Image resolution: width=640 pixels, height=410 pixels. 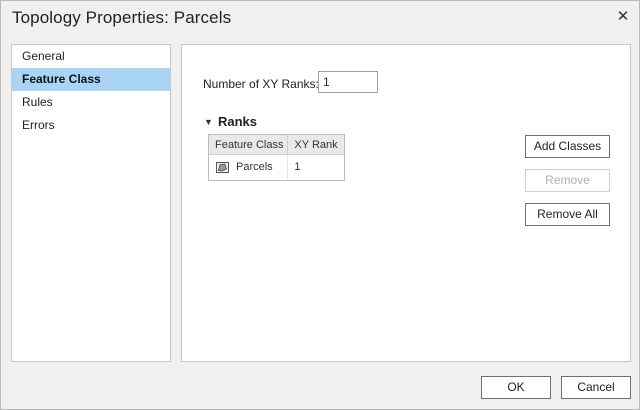 I want to click on ranks-section-toggle: ▼ Ranks, so click(x=230, y=121).